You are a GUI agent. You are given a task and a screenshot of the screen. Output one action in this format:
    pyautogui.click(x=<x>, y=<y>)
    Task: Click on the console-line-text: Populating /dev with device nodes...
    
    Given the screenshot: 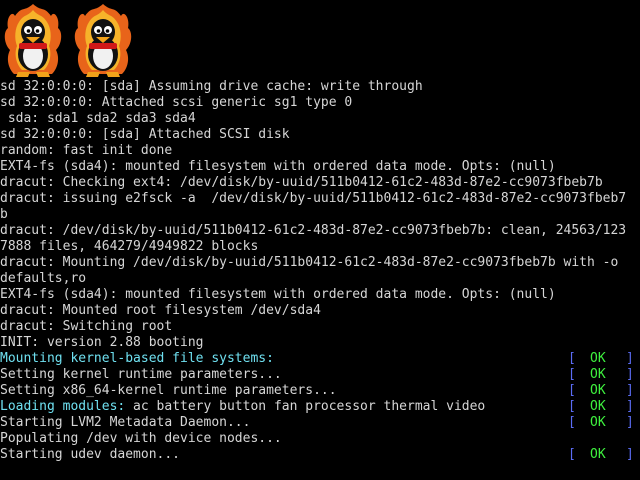 What is the action you would take?
    pyautogui.click(x=141, y=438)
    